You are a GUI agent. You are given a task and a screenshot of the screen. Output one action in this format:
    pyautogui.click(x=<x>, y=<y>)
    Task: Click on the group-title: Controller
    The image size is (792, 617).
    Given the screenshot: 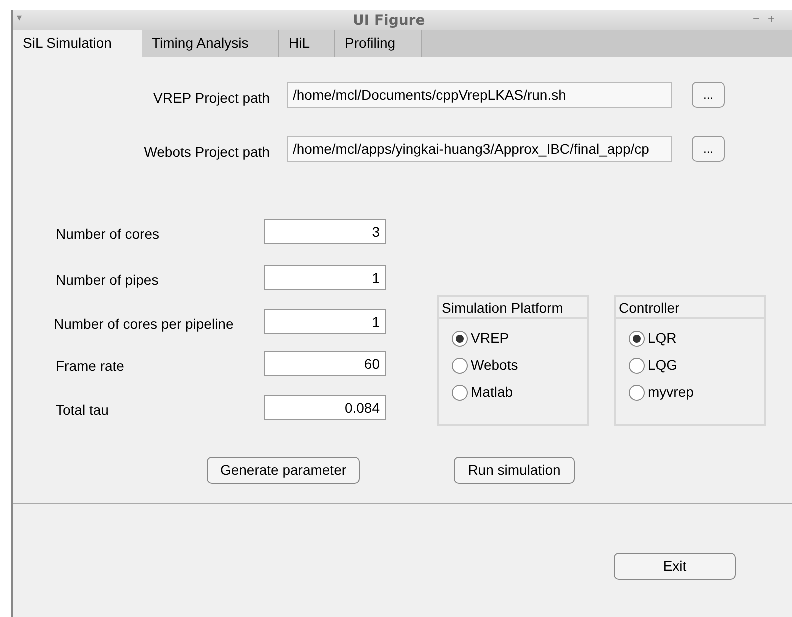 What is the action you would take?
    pyautogui.click(x=690, y=308)
    